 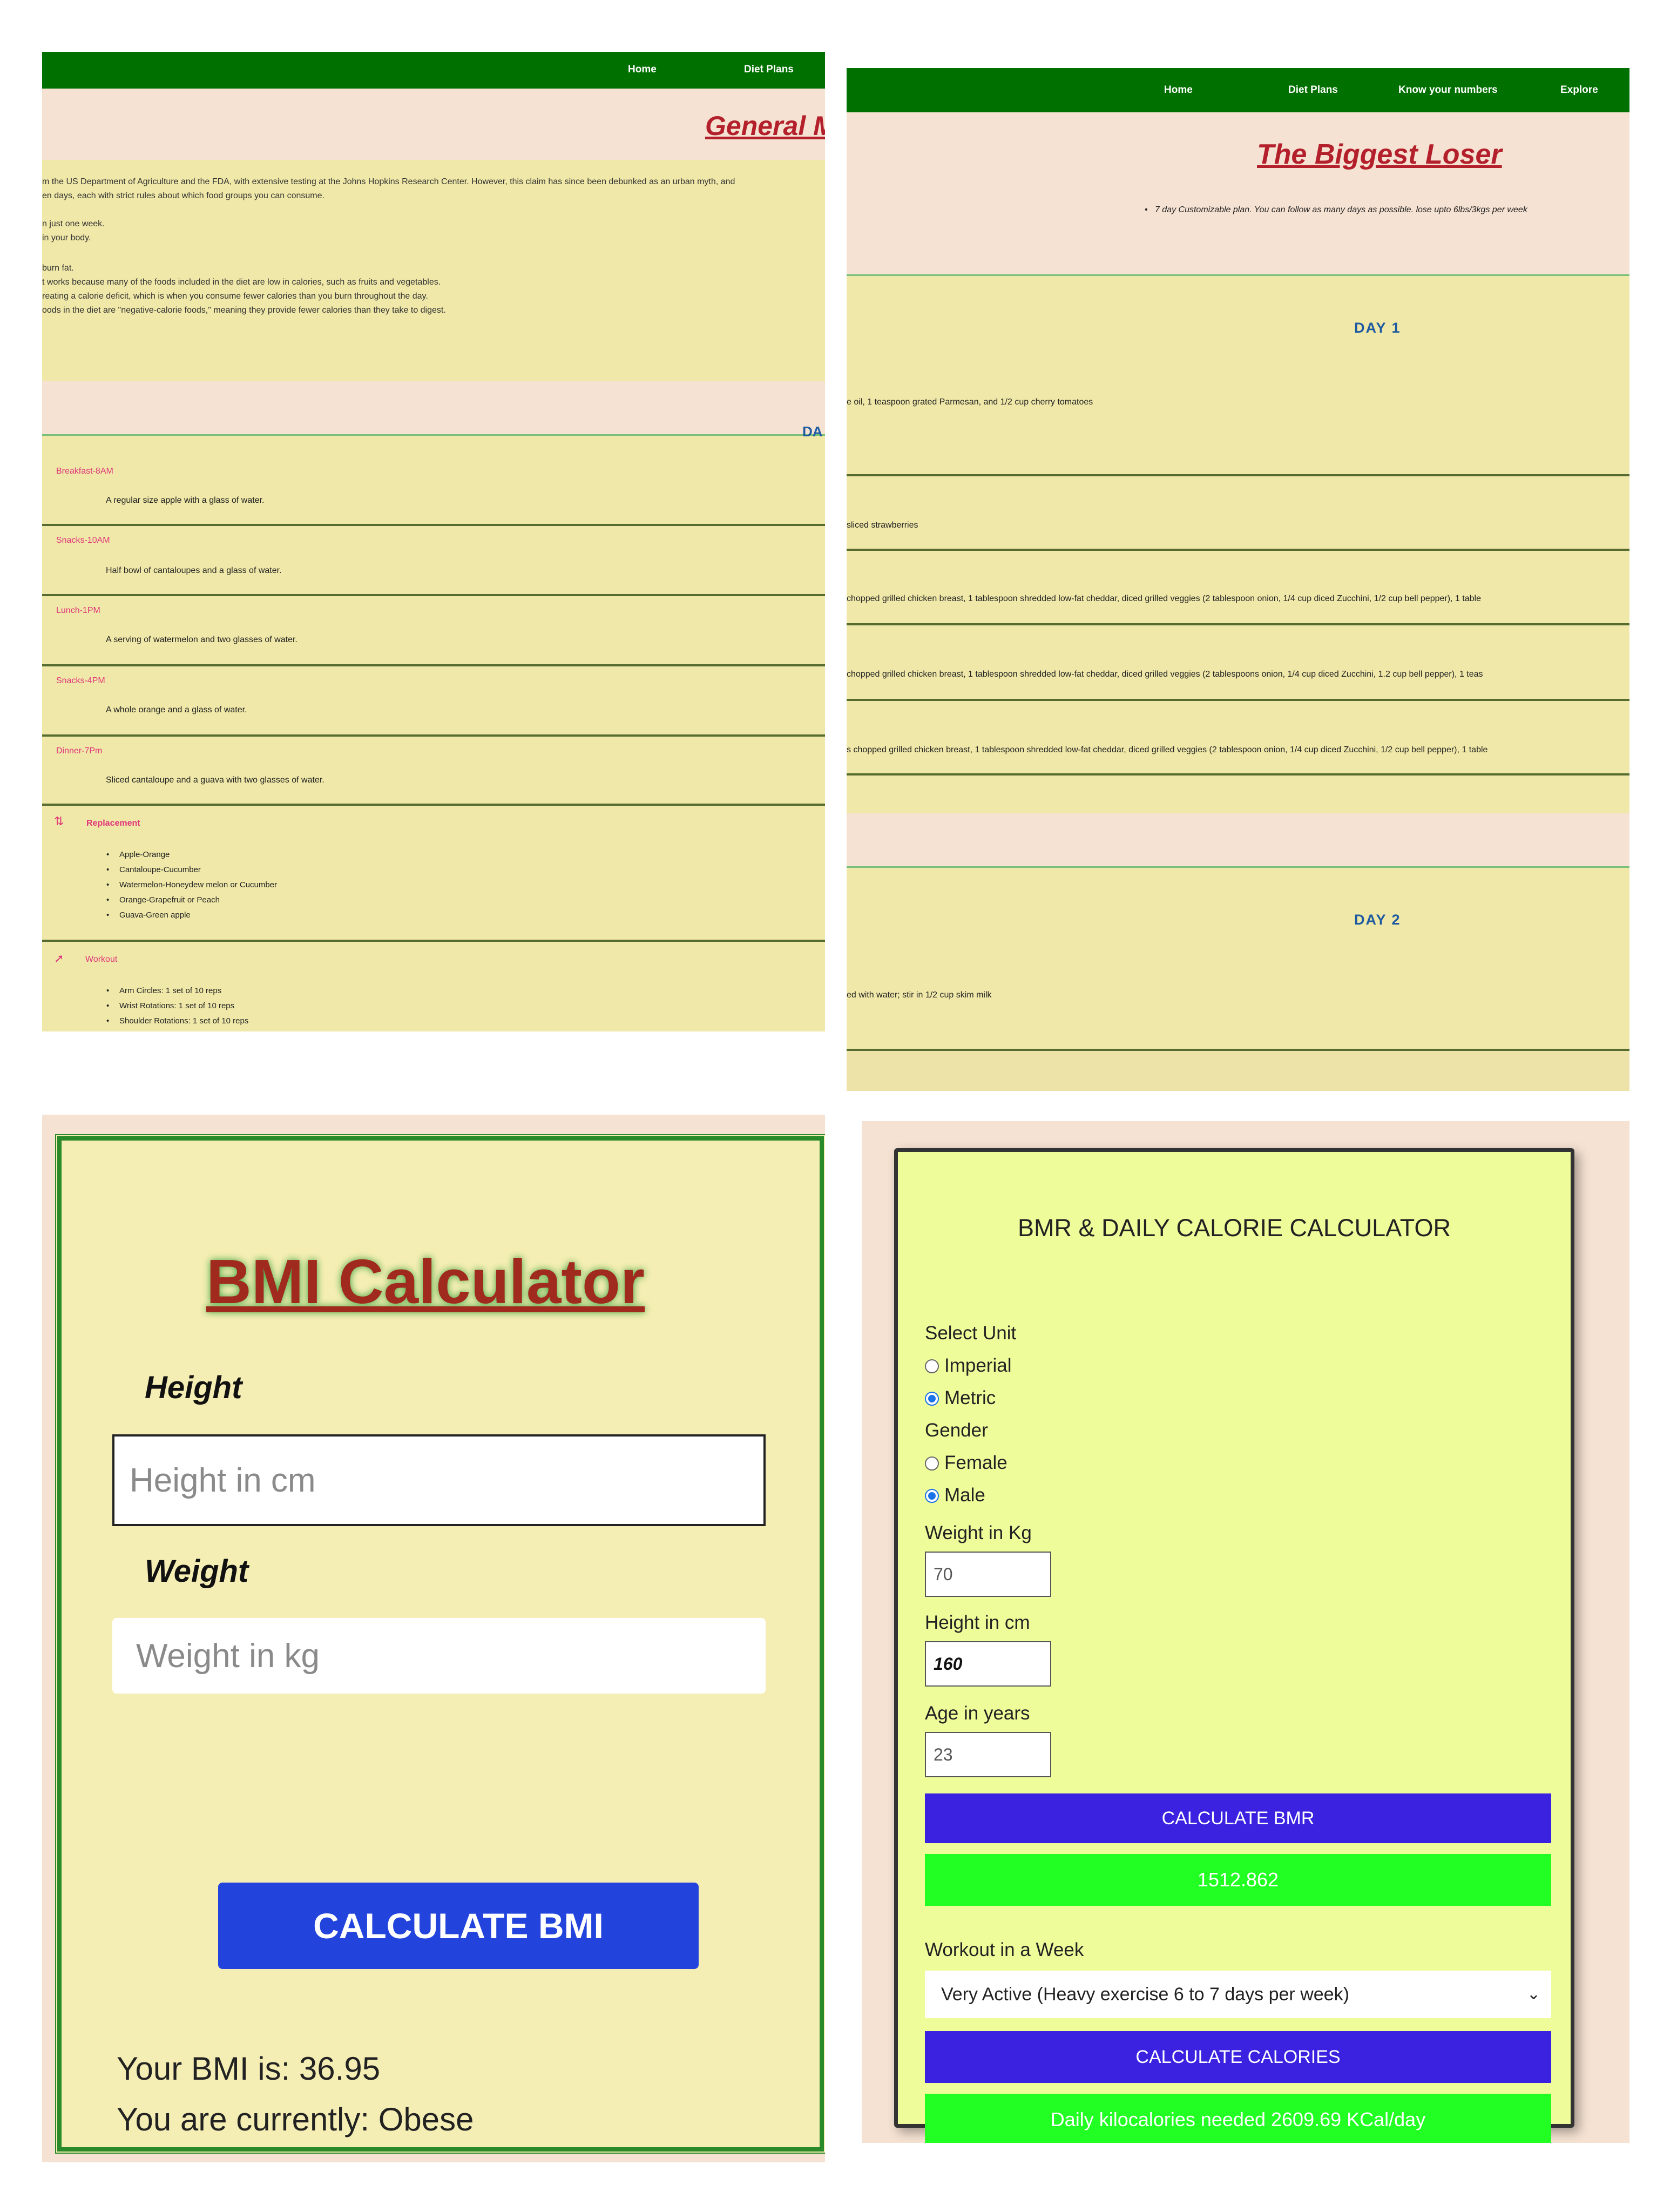 What do you see at coordinates (249, 2069) in the screenshot?
I see `bmi-result: Your BMI is: 36.95` at bounding box center [249, 2069].